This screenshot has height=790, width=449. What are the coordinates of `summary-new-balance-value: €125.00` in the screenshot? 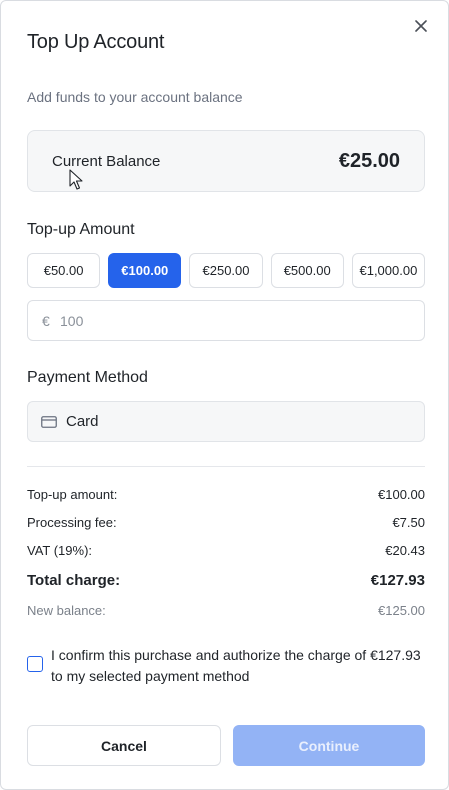 It's located at (401, 610).